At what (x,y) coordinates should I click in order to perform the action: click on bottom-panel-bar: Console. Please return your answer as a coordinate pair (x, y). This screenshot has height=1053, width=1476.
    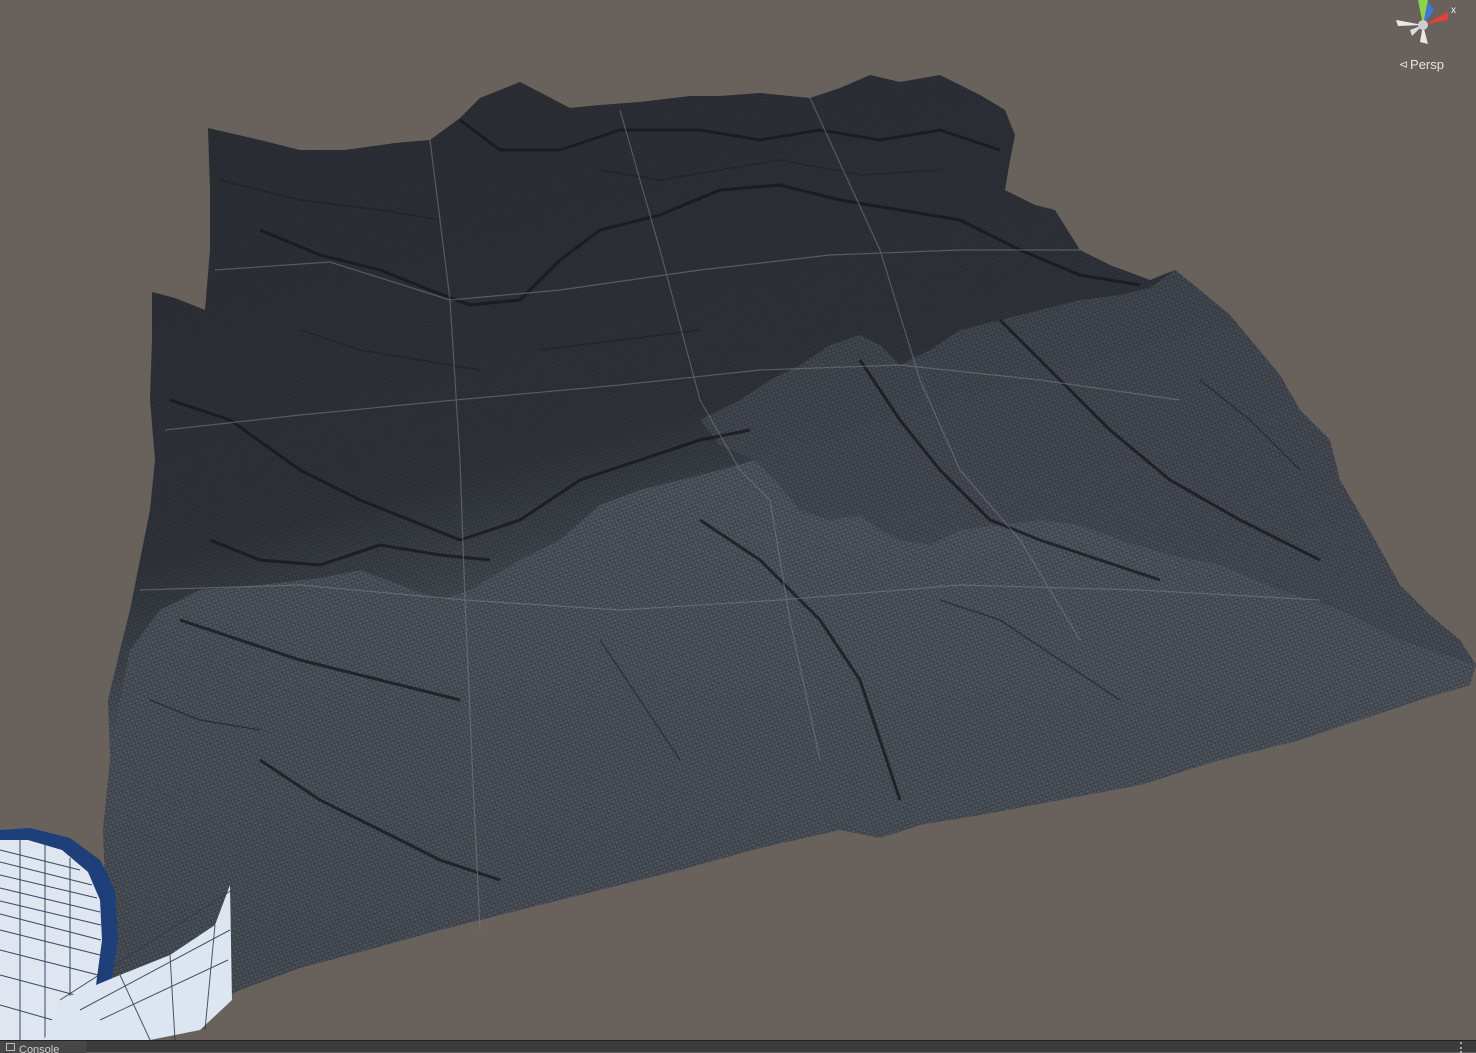
    Looking at the image, I should click on (738, 1046).